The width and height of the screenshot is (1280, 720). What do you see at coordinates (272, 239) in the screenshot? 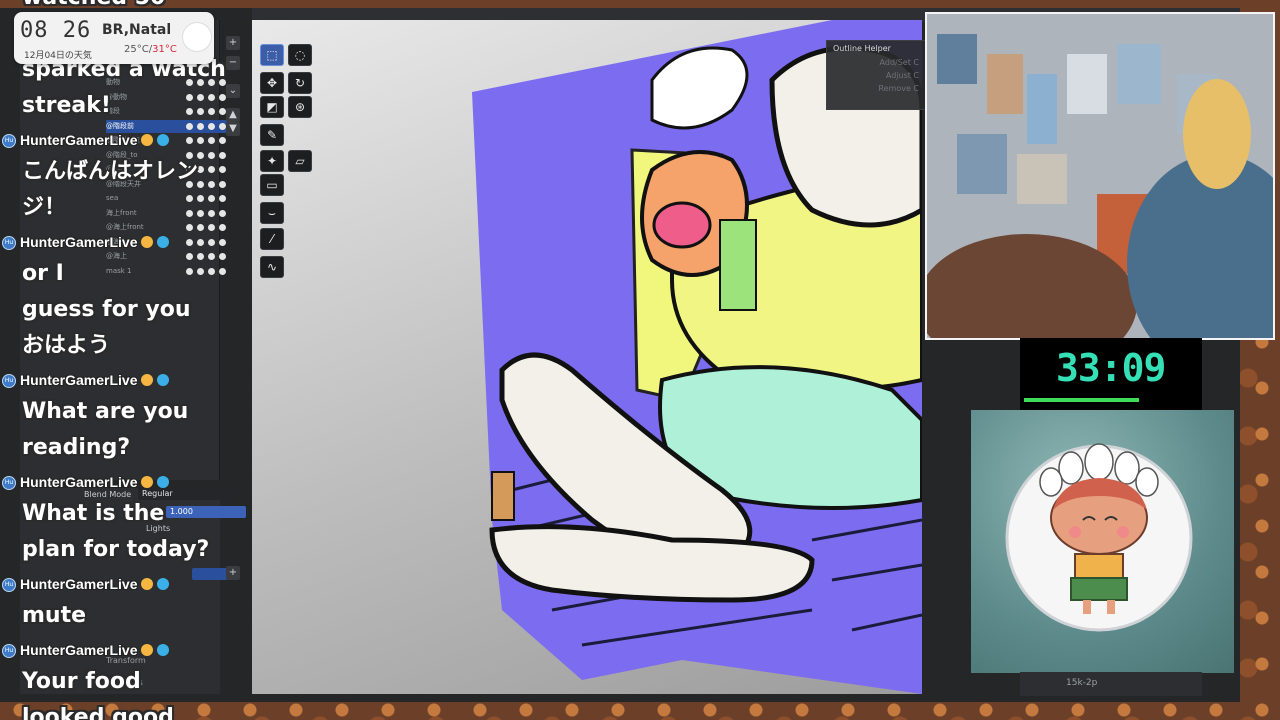
I see `eyedropper-icon: ⁄` at bounding box center [272, 239].